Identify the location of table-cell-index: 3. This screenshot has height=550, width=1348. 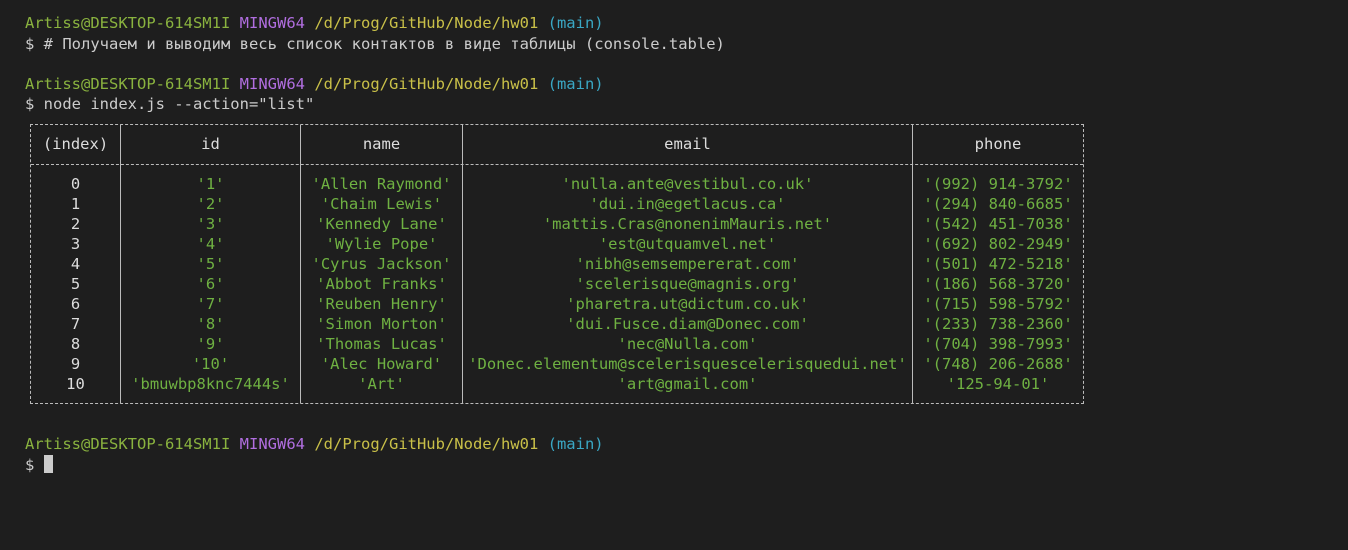
(75, 244).